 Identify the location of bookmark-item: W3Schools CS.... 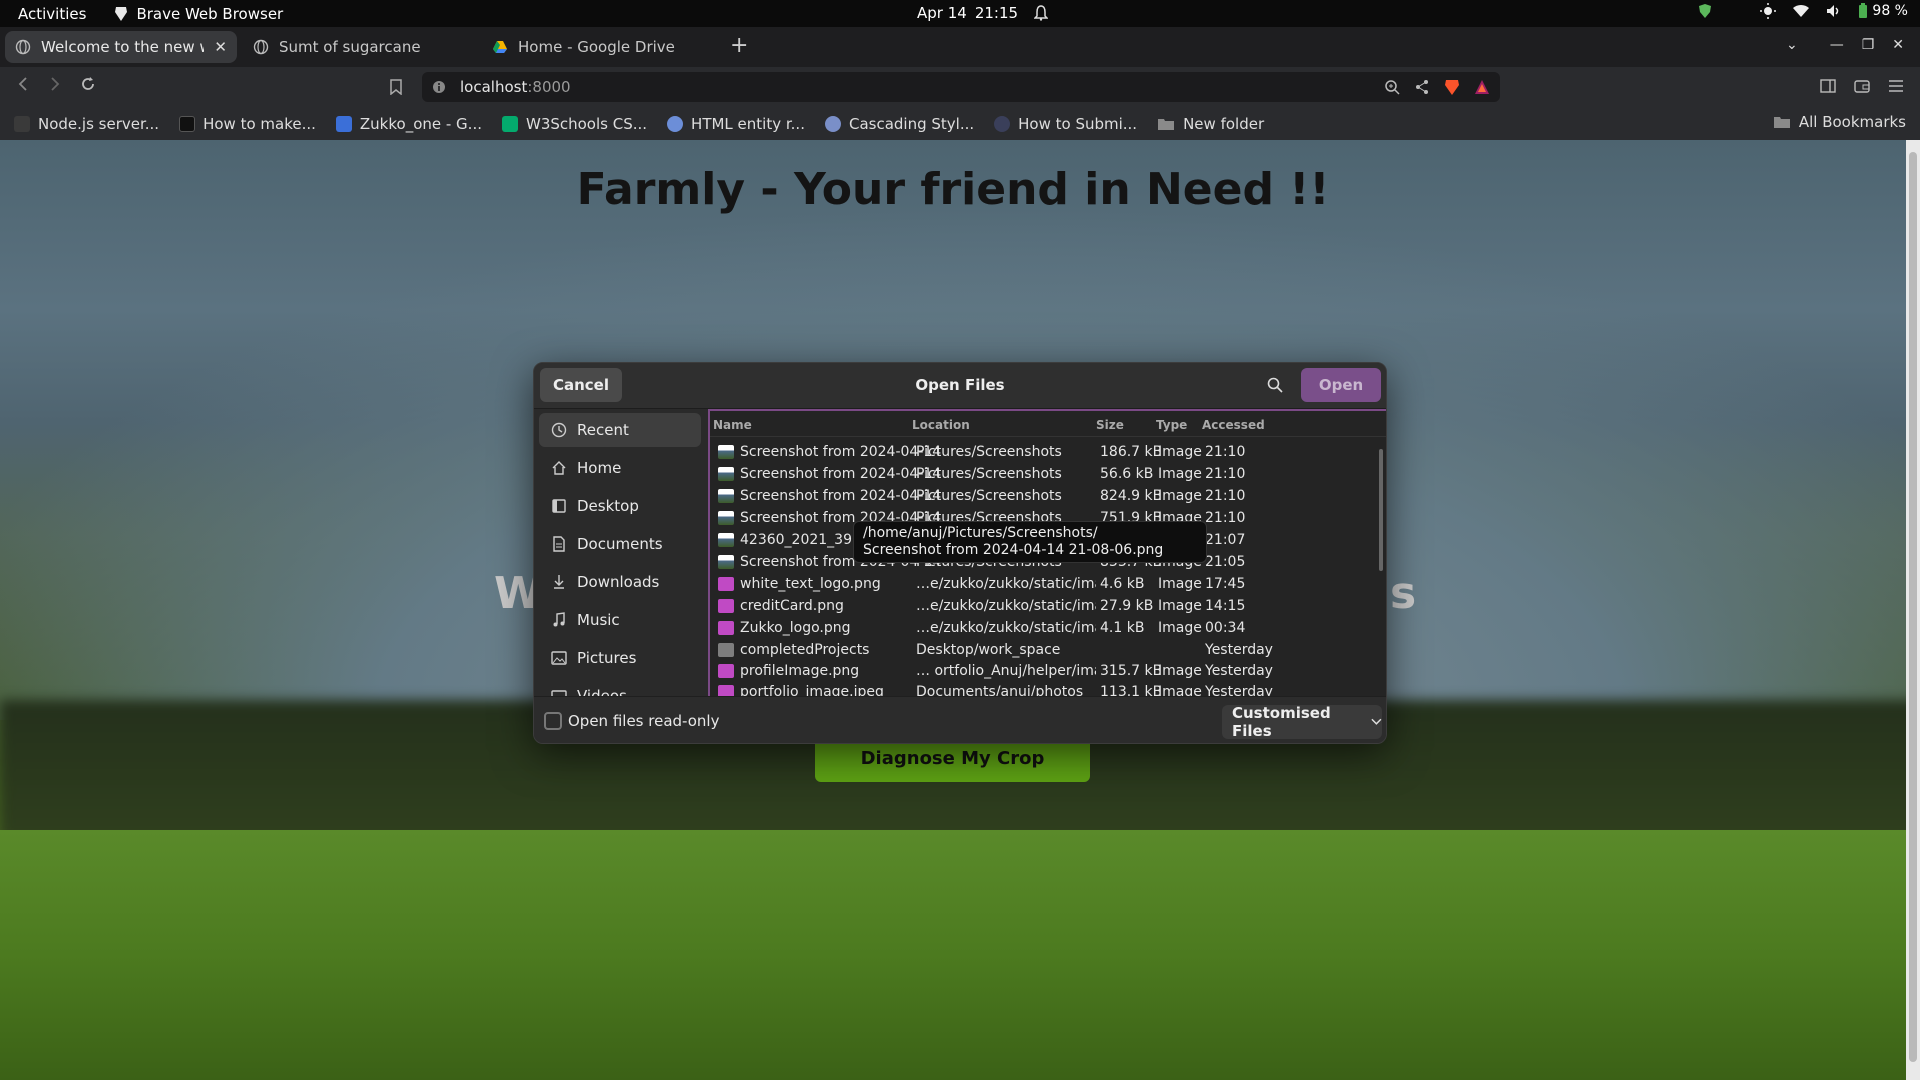
(574, 123).